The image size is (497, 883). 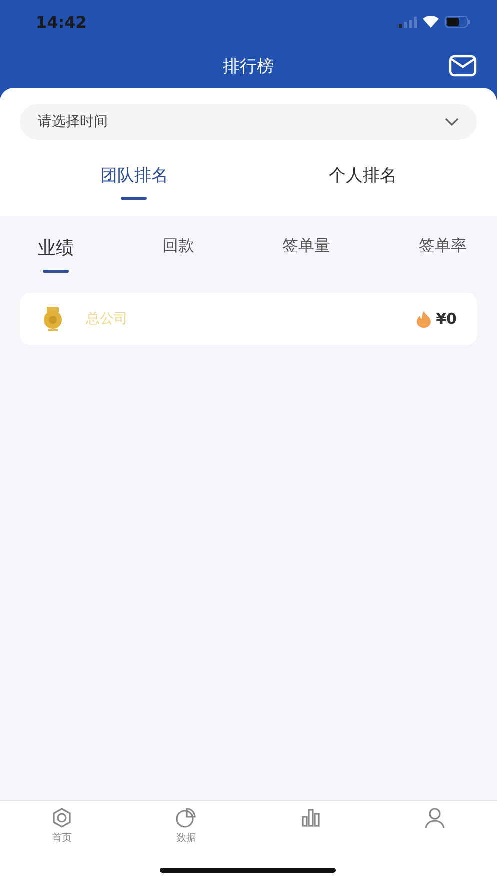 What do you see at coordinates (424, 319) in the screenshot?
I see `flame-icon` at bounding box center [424, 319].